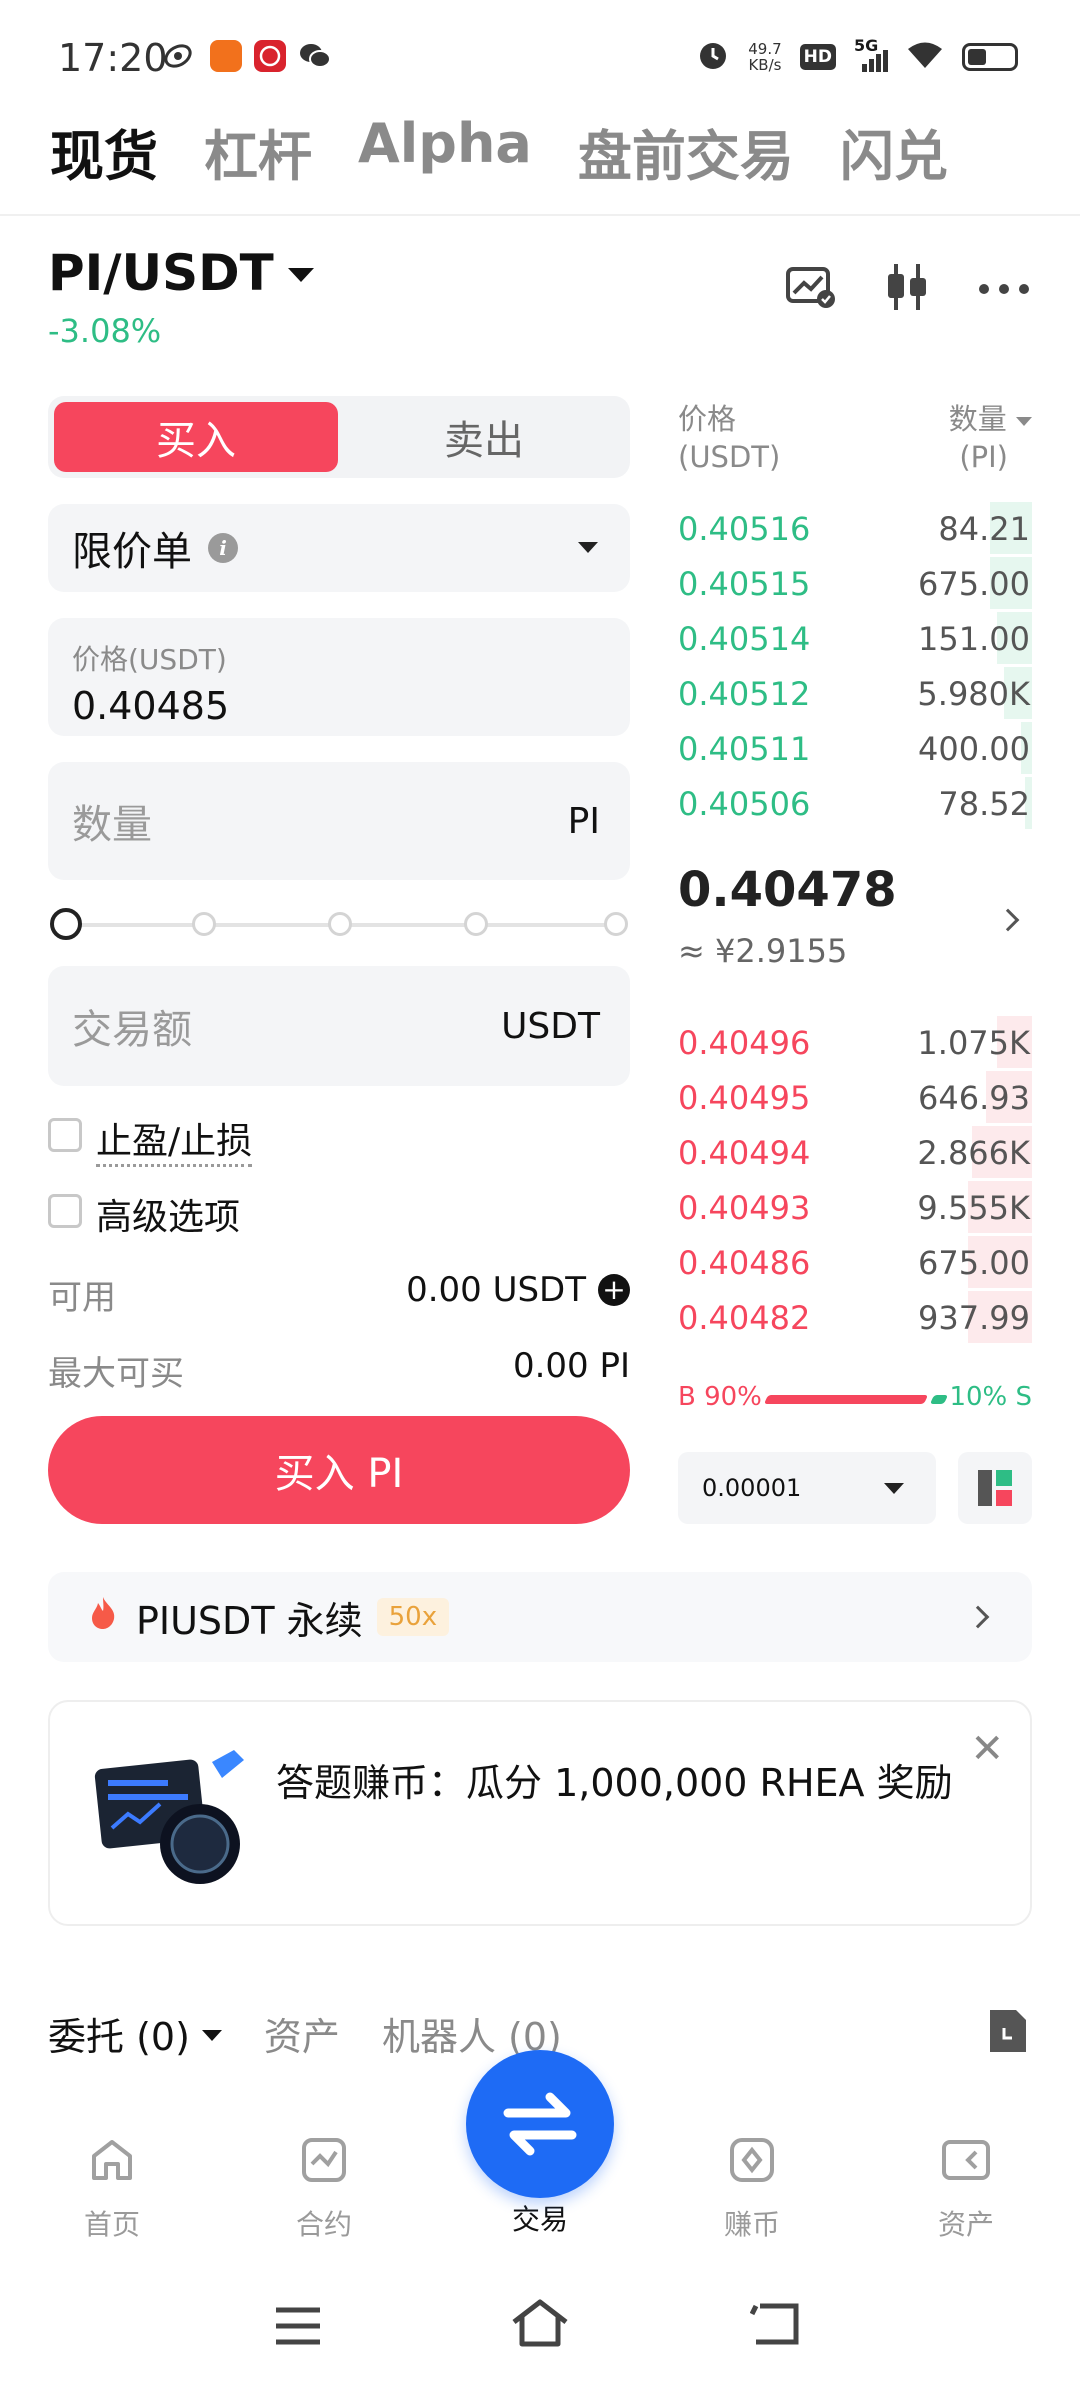 This screenshot has height=2388, width=1080. Describe the element at coordinates (974, 749) in the screenshot. I see `ask-quantity: 400.00` at that location.